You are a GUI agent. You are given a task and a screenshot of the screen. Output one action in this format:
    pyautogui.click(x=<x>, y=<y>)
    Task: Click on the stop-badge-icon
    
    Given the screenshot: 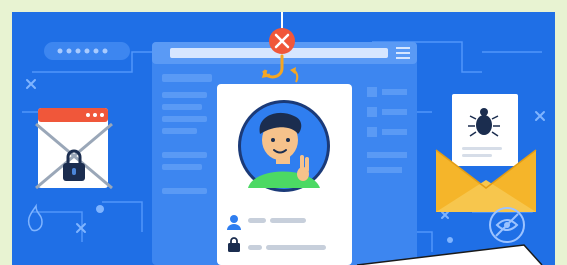 What is the action you would take?
    pyautogui.click(x=282, y=41)
    